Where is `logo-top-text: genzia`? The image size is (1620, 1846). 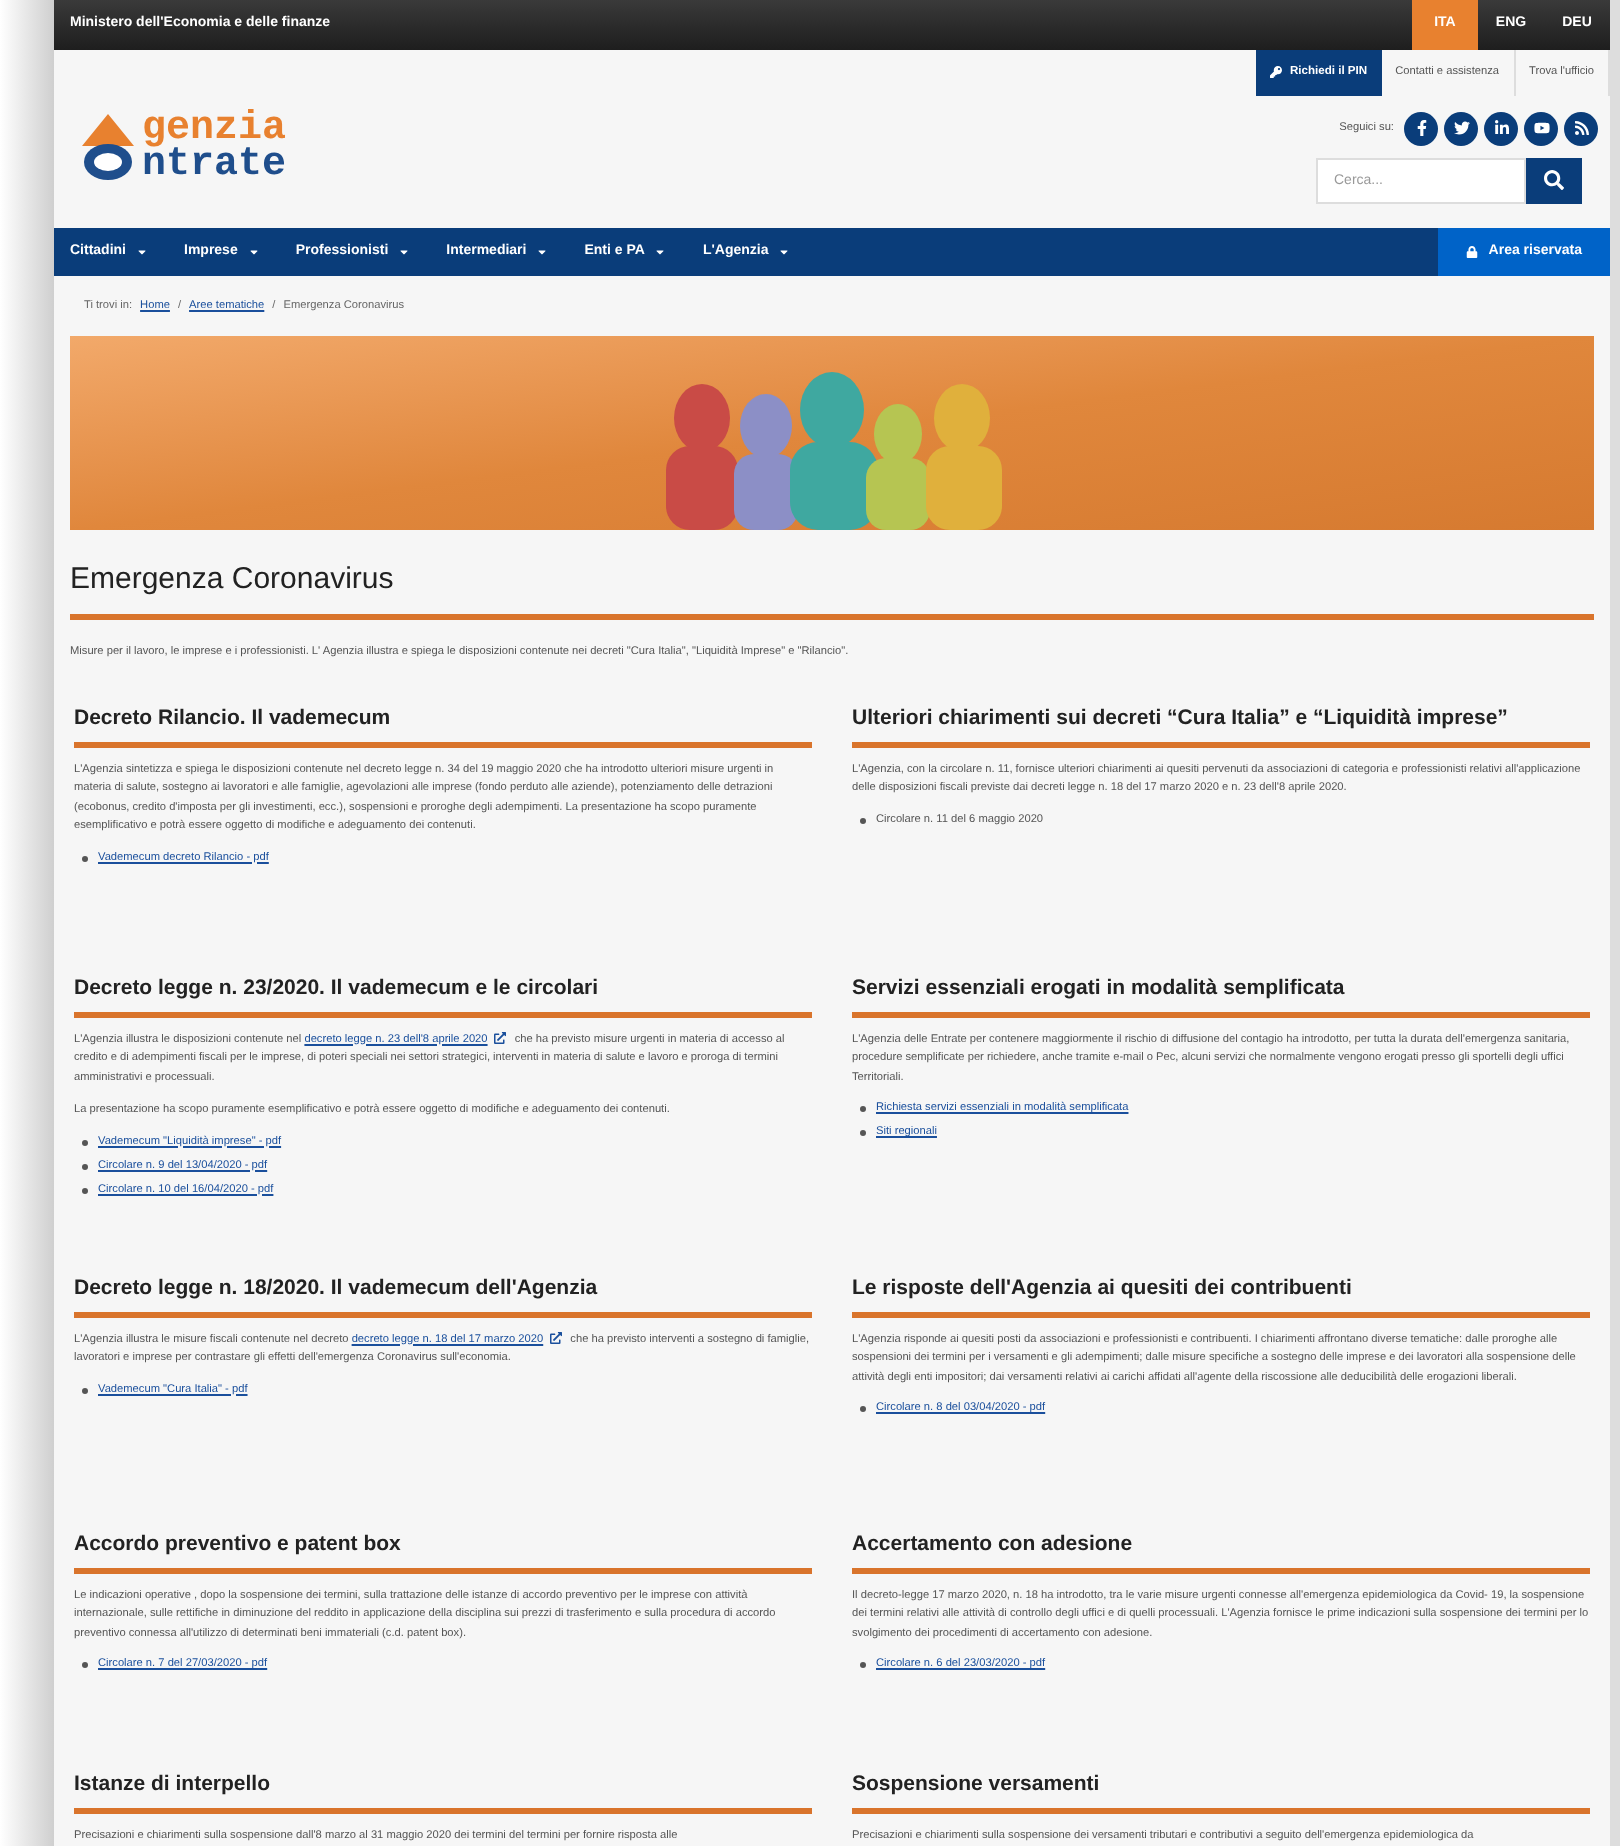
logo-top-text: genzia is located at coordinates (214, 130).